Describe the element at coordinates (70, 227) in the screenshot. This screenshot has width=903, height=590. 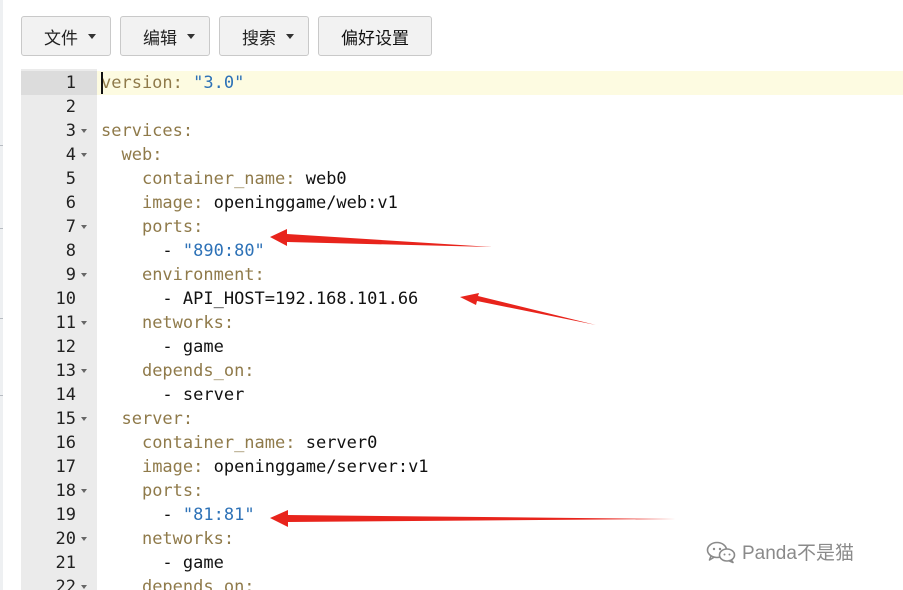
I see `line-number: 7` at that location.